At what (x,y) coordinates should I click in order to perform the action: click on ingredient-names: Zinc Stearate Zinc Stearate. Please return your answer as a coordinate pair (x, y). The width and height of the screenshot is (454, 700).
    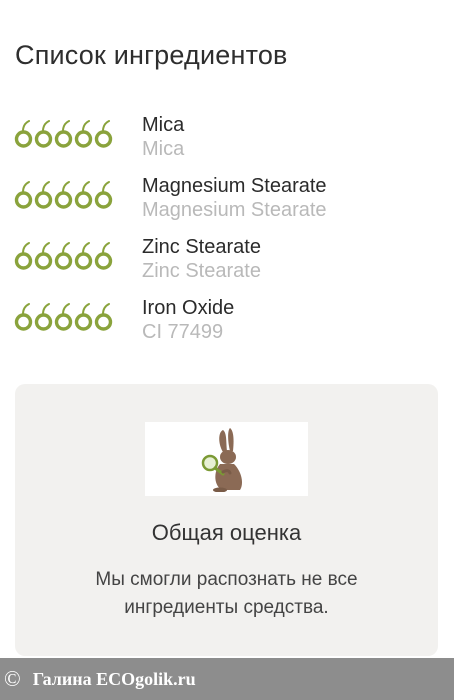
    Looking at the image, I should click on (201, 259).